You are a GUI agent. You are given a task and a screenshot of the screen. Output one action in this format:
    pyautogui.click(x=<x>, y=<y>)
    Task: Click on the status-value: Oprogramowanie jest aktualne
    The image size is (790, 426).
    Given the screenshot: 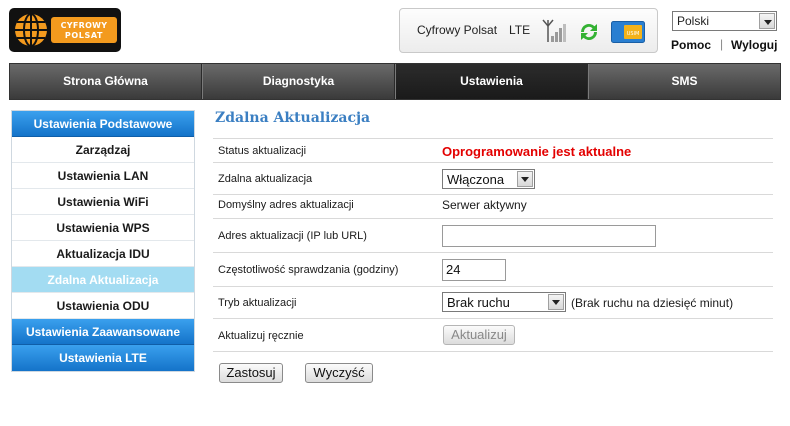 What is the action you would take?
    pyautogui.click(x=537, y=151)
    